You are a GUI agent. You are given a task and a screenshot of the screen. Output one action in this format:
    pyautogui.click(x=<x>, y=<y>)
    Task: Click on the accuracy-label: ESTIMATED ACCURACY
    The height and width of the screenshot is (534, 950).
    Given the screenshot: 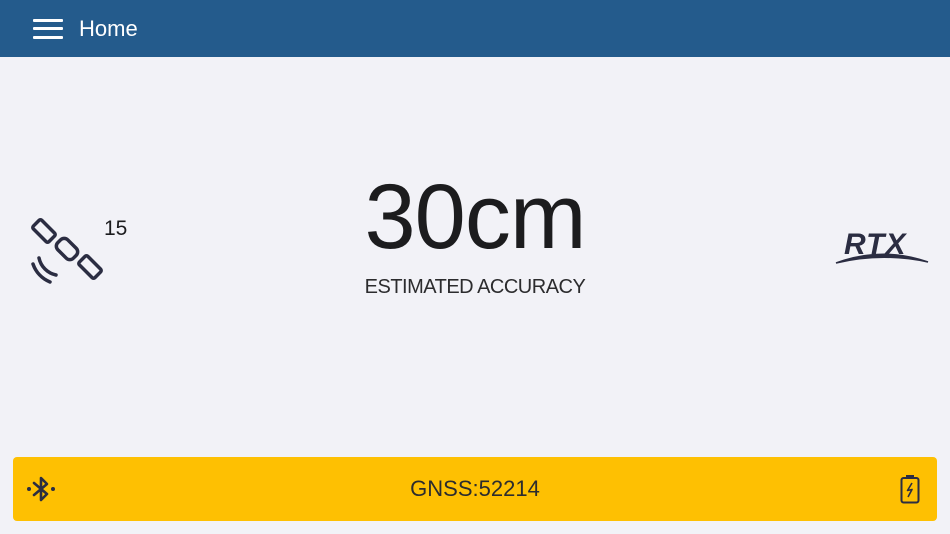 What is the action you would take?
    pyautogui.click(x=475, y=287)
    